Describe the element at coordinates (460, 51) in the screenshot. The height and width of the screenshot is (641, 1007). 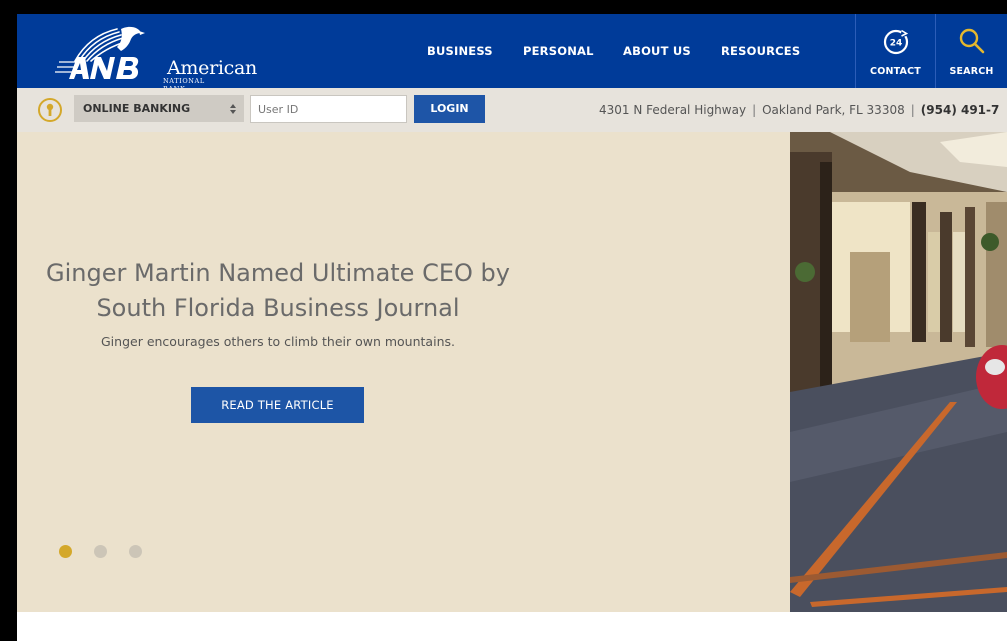
I see `nav-business: BUSINESS` at that location.